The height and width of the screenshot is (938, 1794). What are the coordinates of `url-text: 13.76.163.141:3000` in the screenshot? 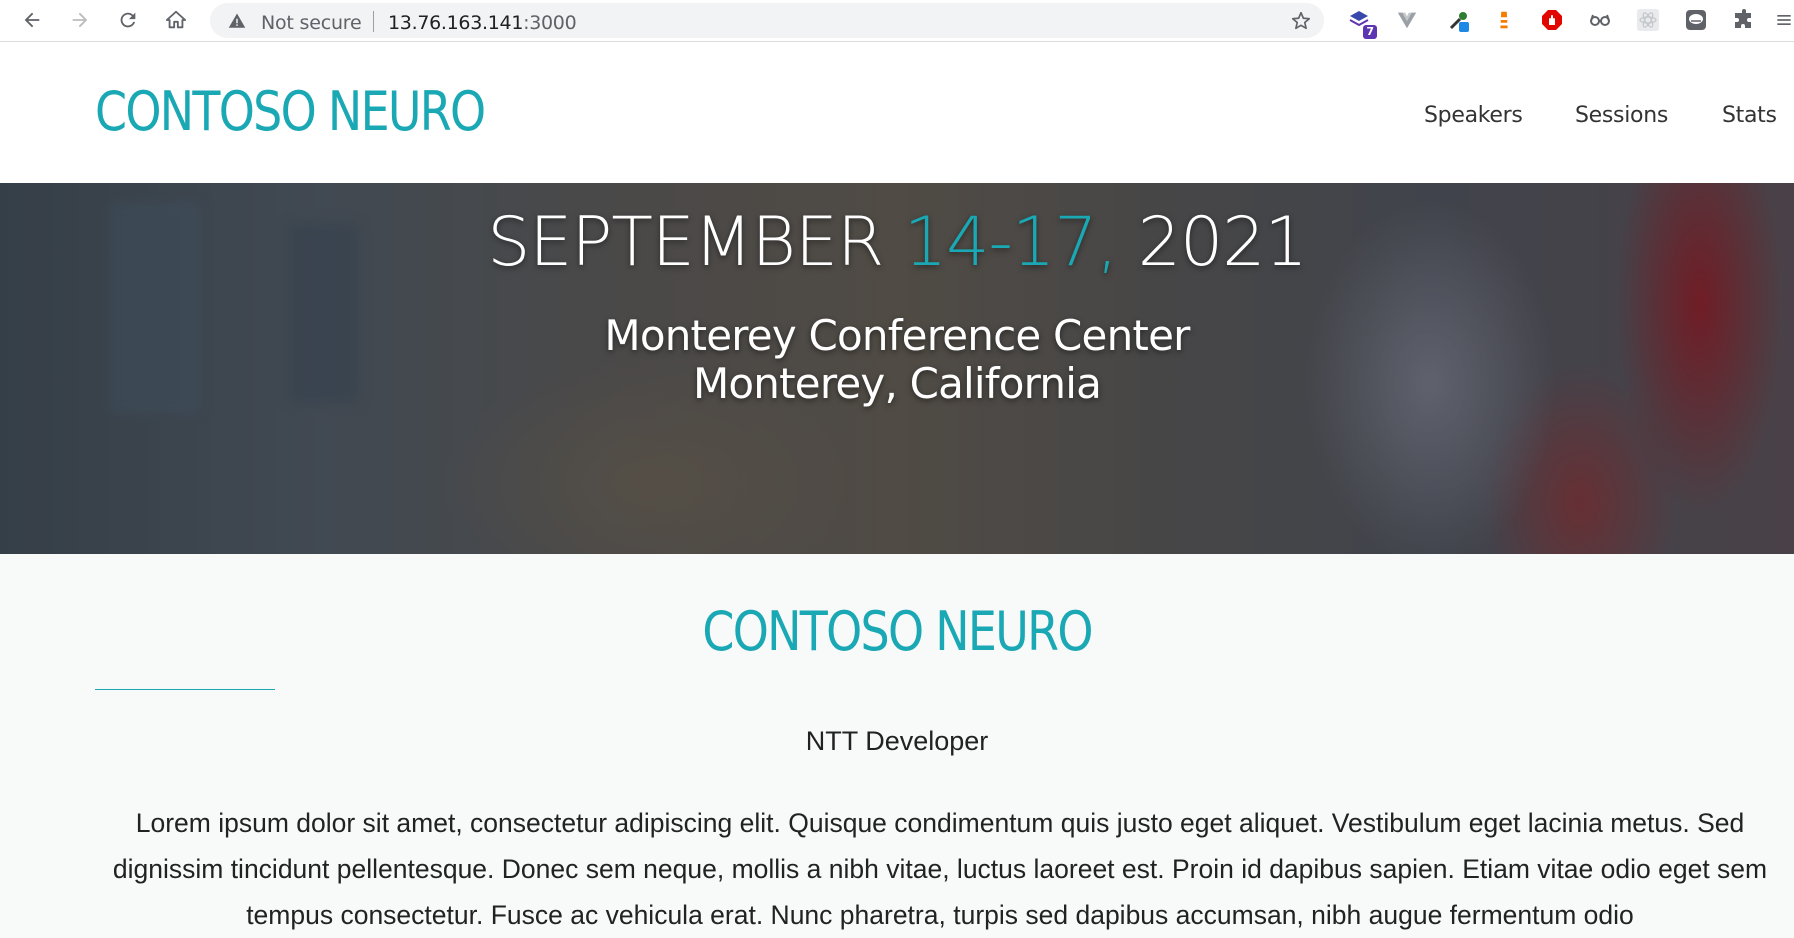 It's located at (482, 23).